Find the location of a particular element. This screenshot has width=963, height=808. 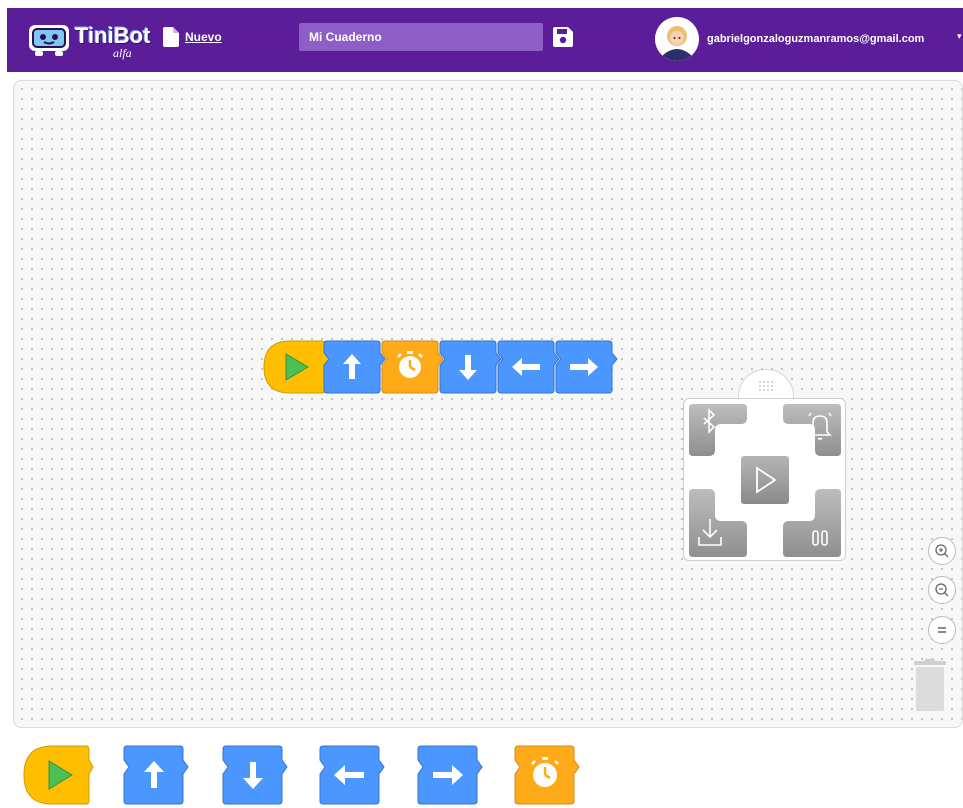

save-button is located at coordinates (563, 37).